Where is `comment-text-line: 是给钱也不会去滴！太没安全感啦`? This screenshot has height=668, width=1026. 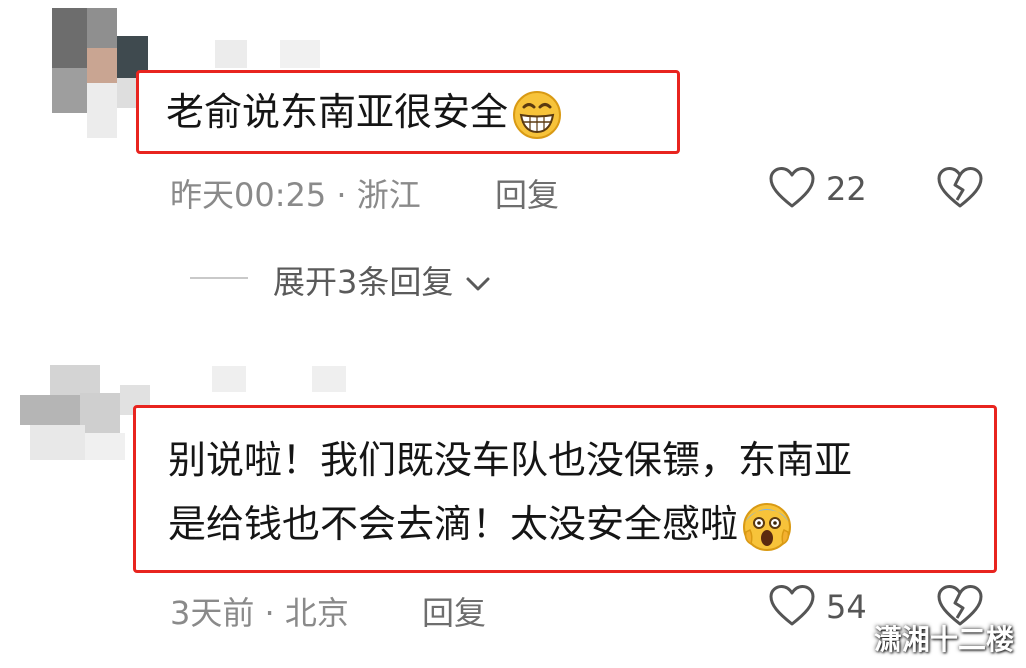 comment-text-line: 是给钱也不会去滴！太没安全感啦 is located at coordinates (453, 524).